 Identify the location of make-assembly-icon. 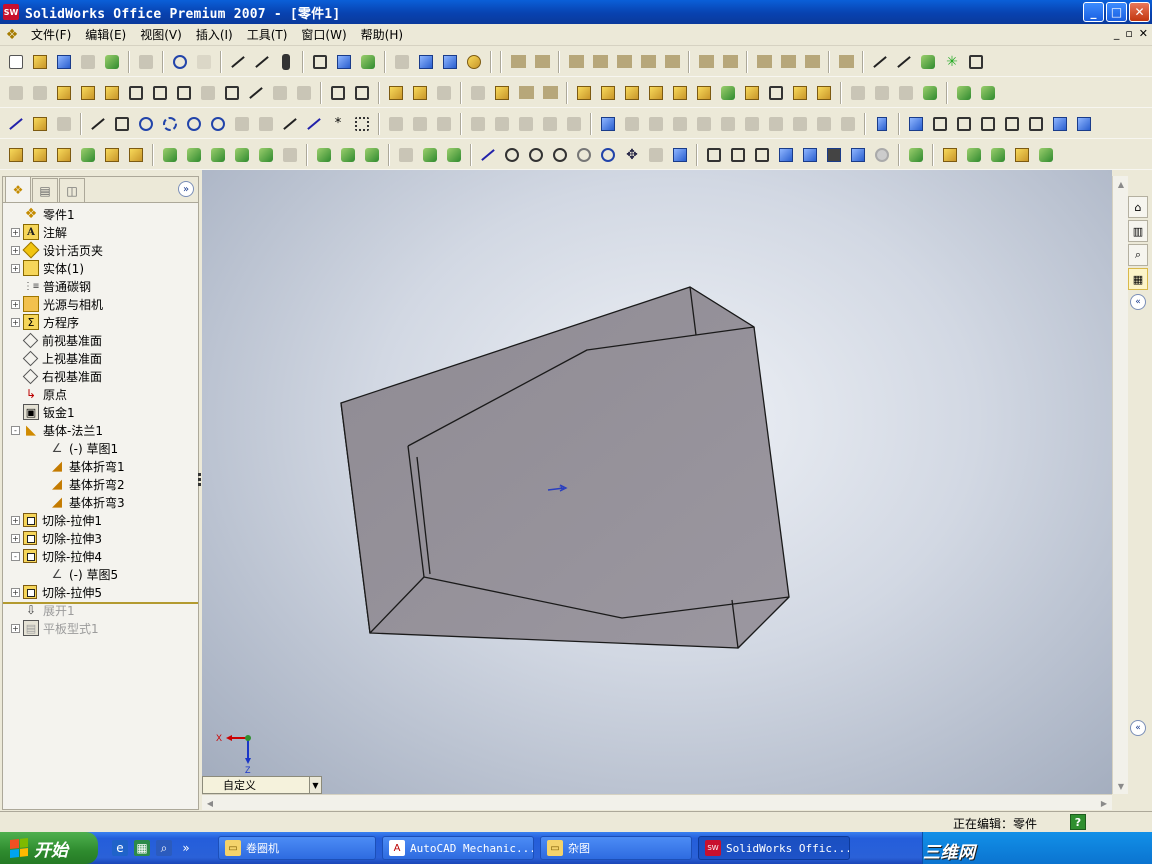
(112, 62).